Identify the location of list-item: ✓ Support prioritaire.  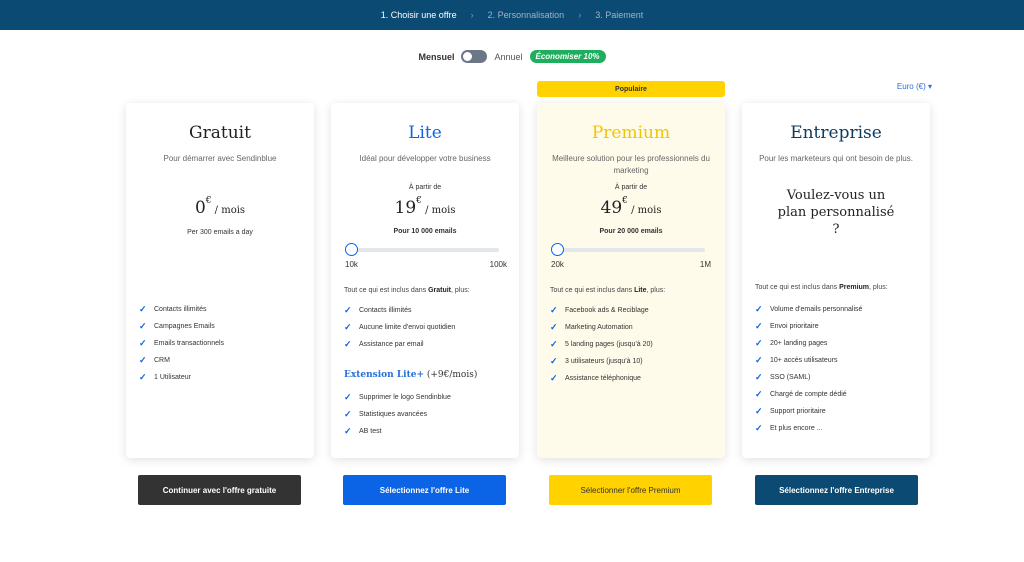
(808, 411).